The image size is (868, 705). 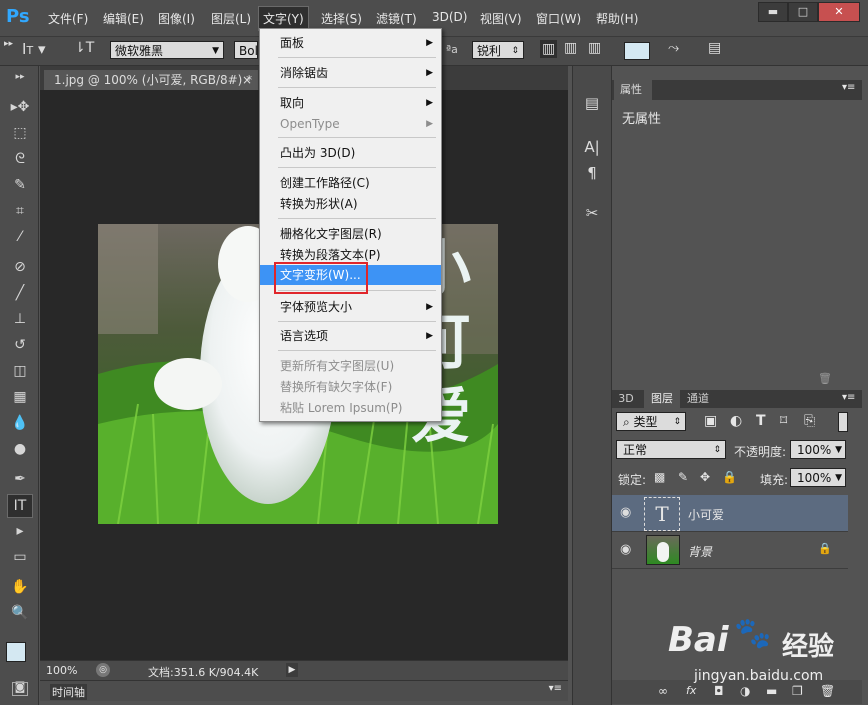 I want to click on menu-select: 选择(S), so click(x=341, y=18).